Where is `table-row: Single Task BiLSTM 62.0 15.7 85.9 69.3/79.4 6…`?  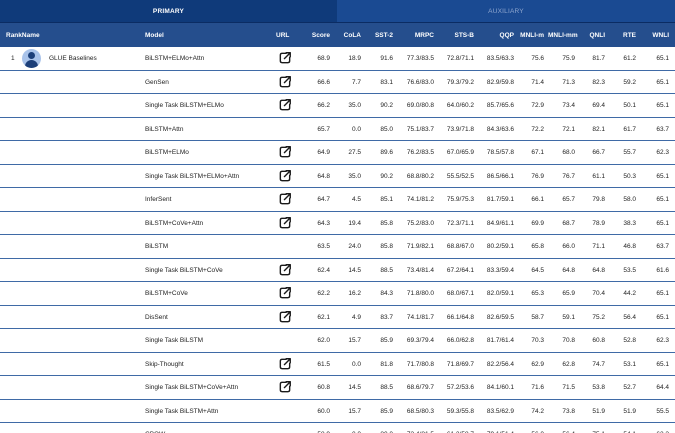 table-row: Single Task BiLSTM 62.0 15.7 85.9 69.3/79.4 6… is located at coordinates (337, 341).